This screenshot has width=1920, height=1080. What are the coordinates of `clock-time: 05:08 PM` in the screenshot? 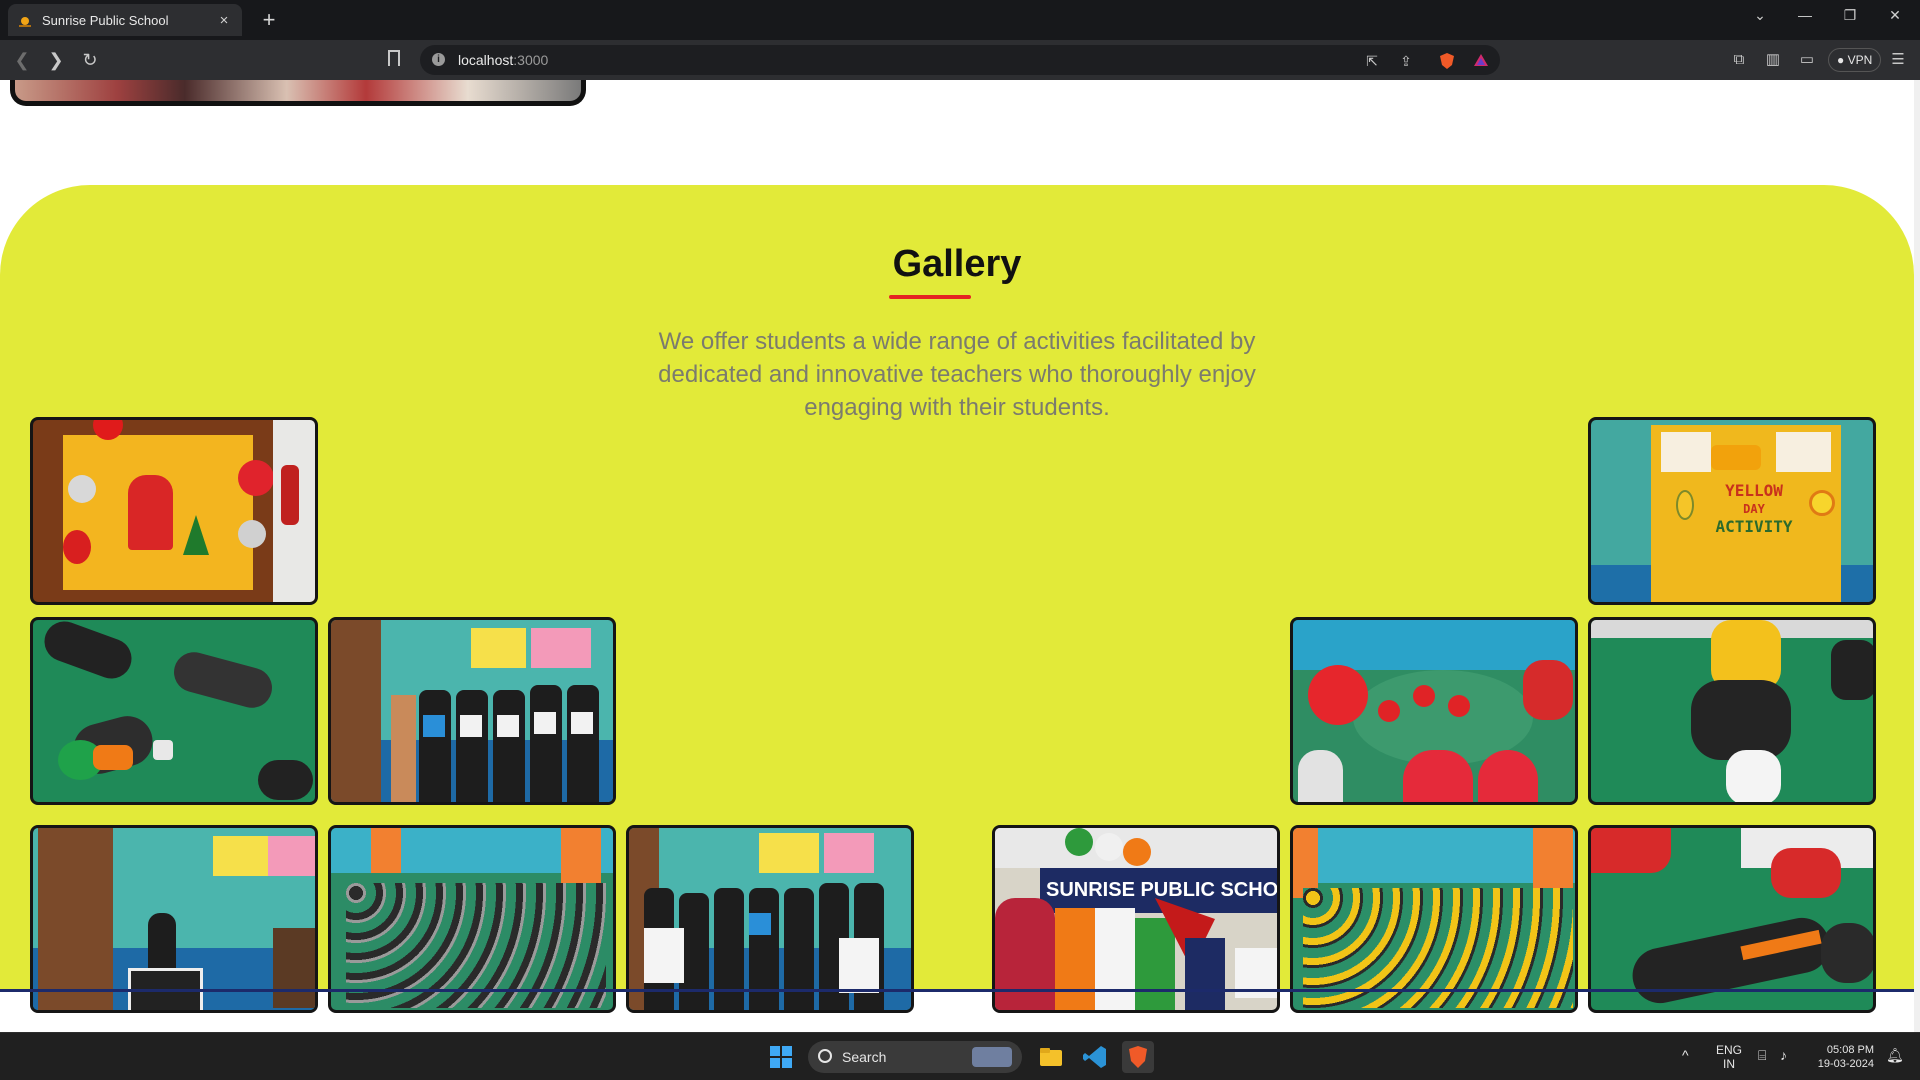 It's located at (1850, 1050).